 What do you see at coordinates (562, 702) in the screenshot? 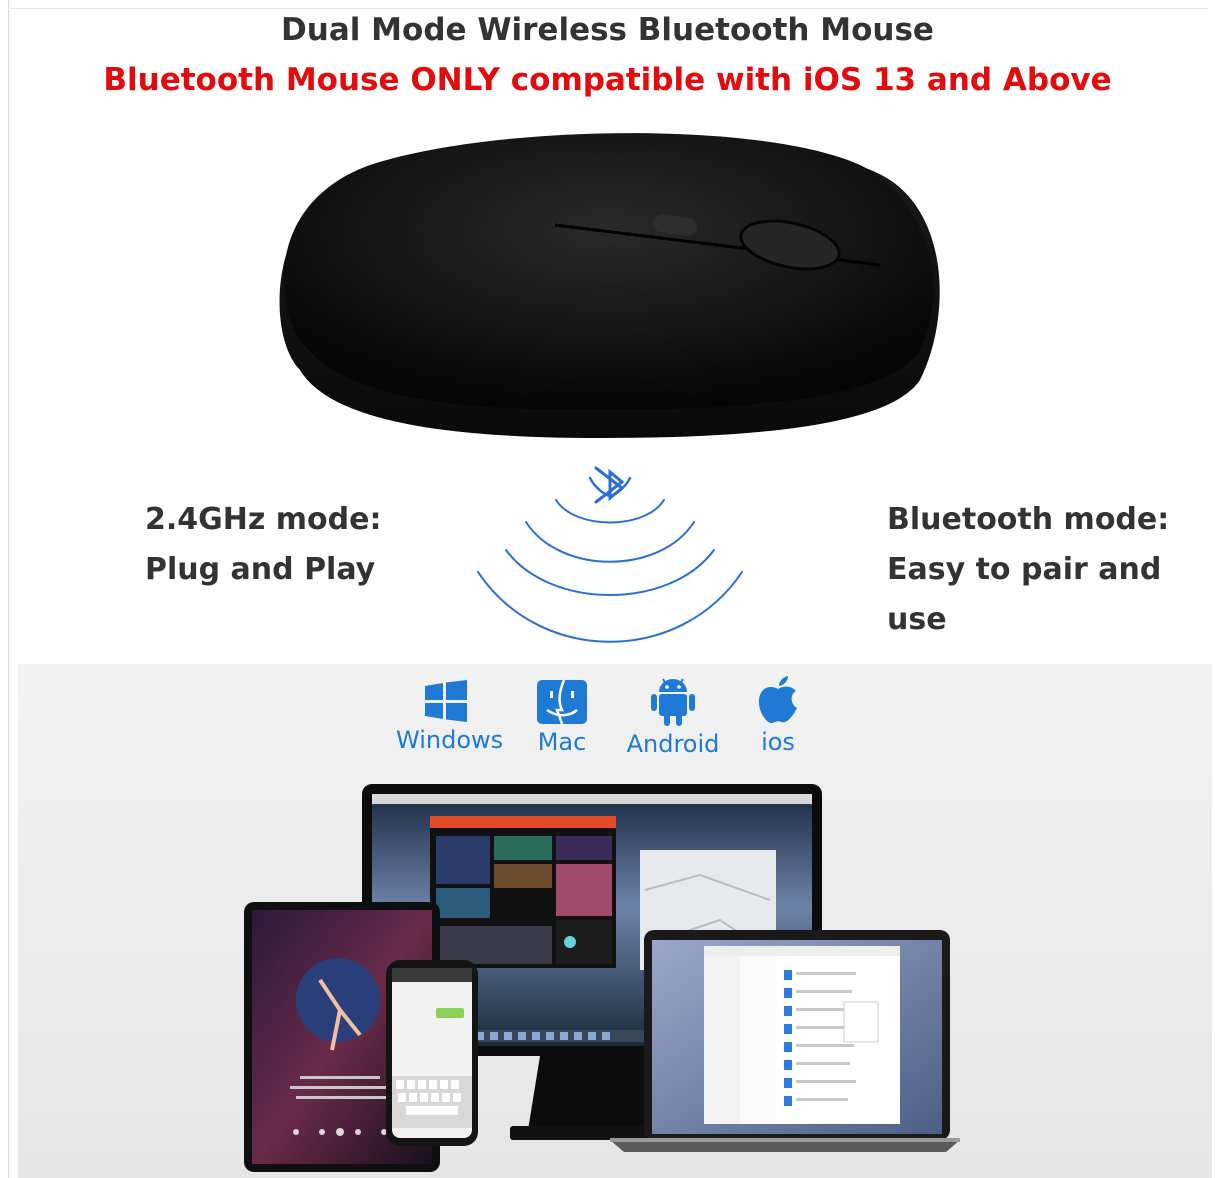
I see `mac-finder-icon` at bounding box center [562, 702].